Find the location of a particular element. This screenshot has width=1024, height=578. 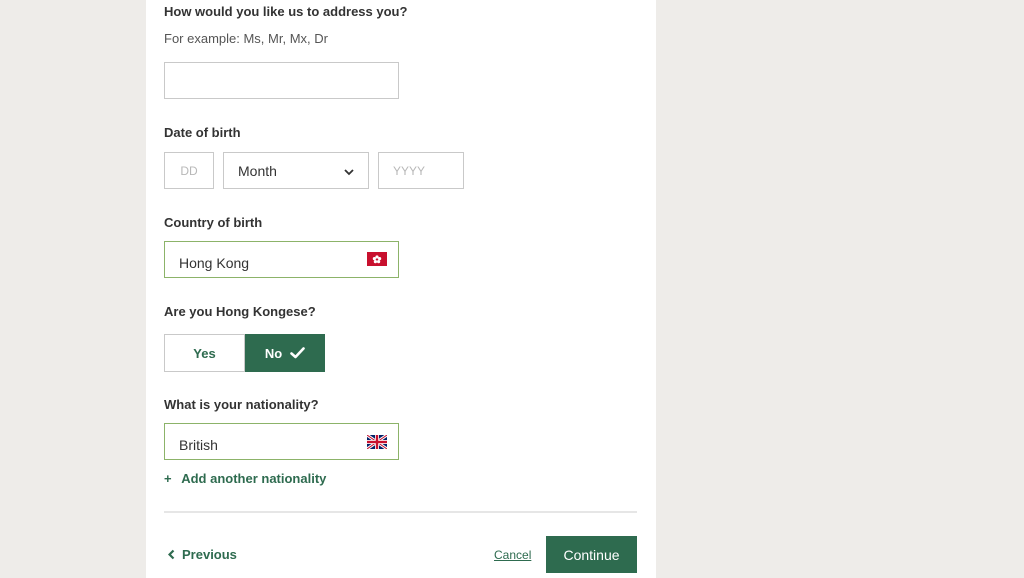

plus-icon: + is located at coordinates (168, 478).